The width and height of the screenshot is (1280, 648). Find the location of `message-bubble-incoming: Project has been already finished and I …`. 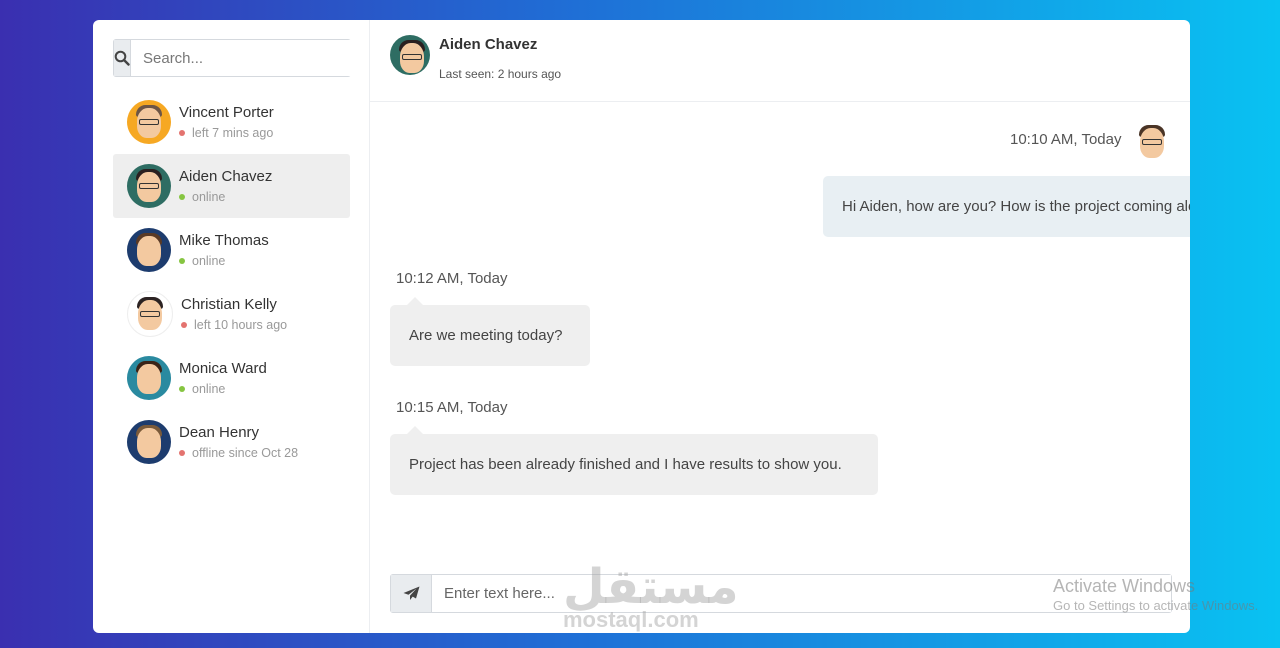

message-bubble-incoming: Project has been already finished and I … is located at coordinates (634, 464).